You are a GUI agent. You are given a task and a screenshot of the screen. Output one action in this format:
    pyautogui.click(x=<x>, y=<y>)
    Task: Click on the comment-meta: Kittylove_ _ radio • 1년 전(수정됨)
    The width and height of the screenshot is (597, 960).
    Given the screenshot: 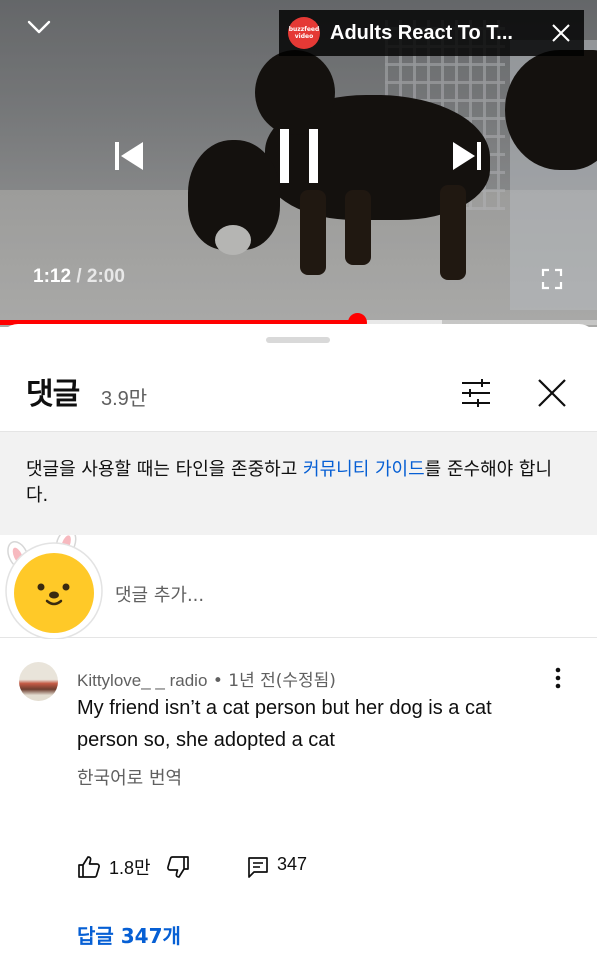 What is the action you would take?
    pyautogui.click(x=206, y=678)
    